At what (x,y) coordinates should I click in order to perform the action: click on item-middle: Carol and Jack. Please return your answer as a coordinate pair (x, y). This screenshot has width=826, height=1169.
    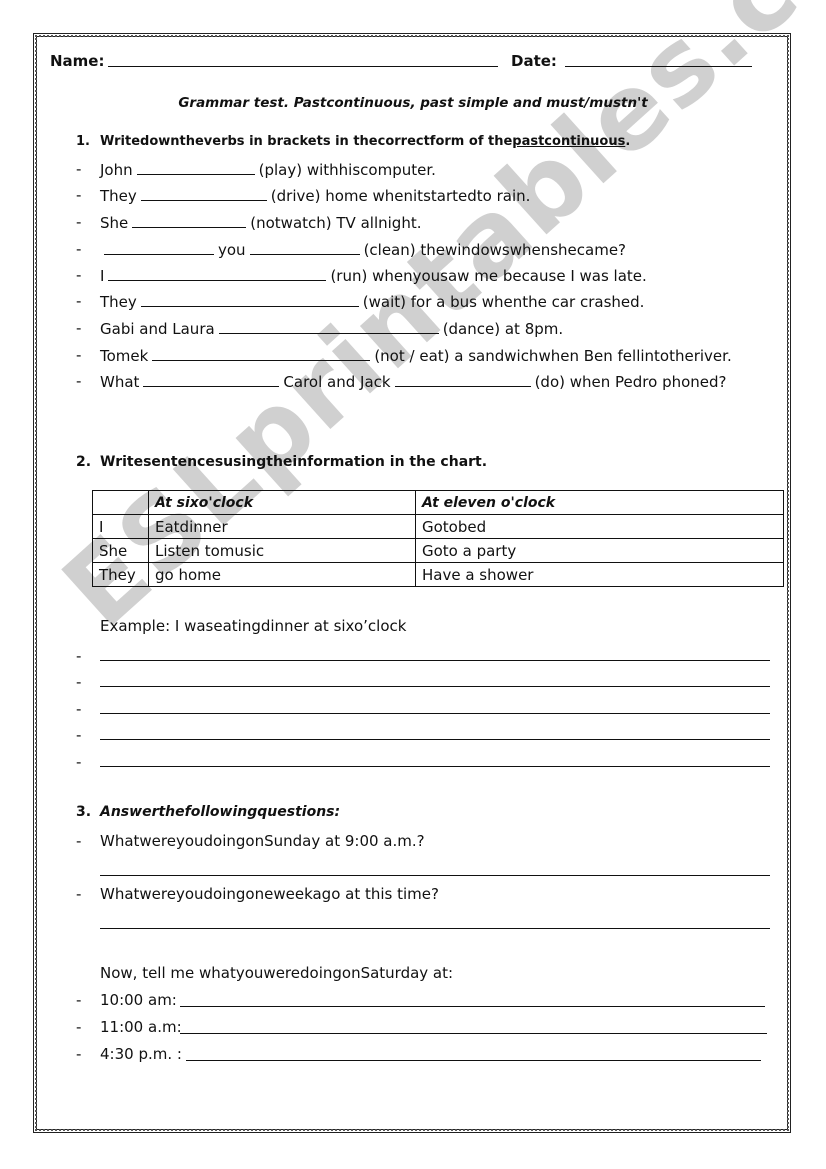
    Looking at the image, I should click on (337, 382).